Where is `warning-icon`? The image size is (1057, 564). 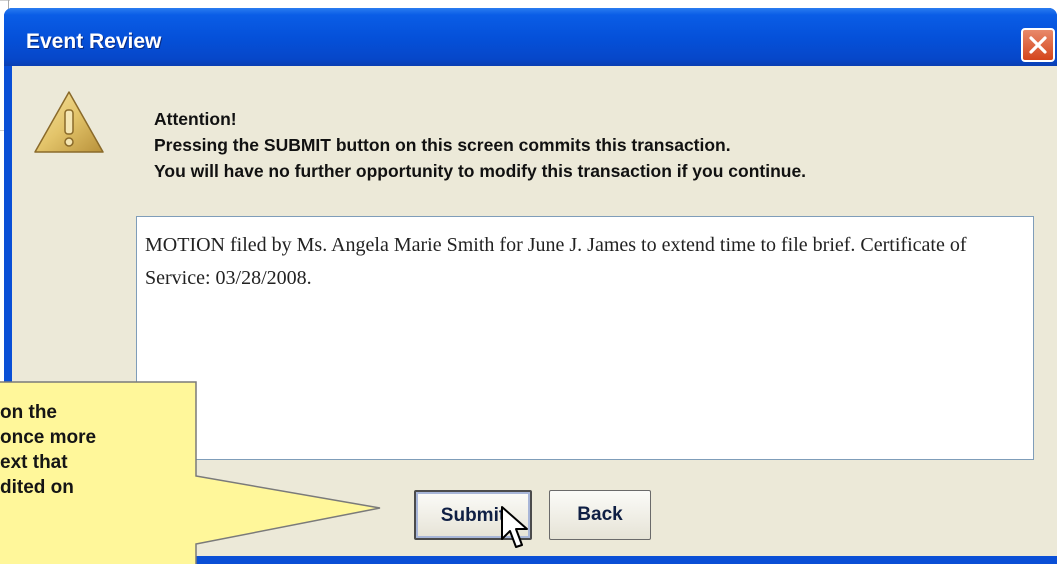
warning-icon is located at coordinates (69, 122).